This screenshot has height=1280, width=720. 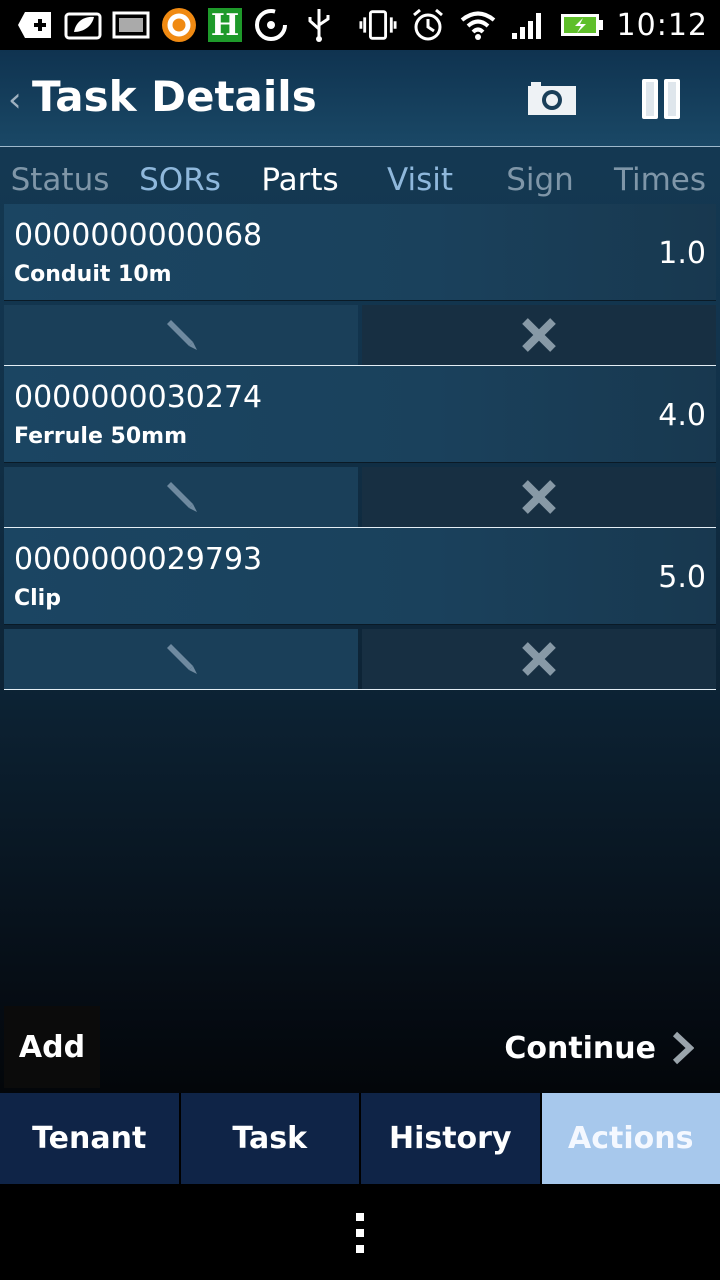 I want to click on system-nav-bar, so click(x=360, y=1232).